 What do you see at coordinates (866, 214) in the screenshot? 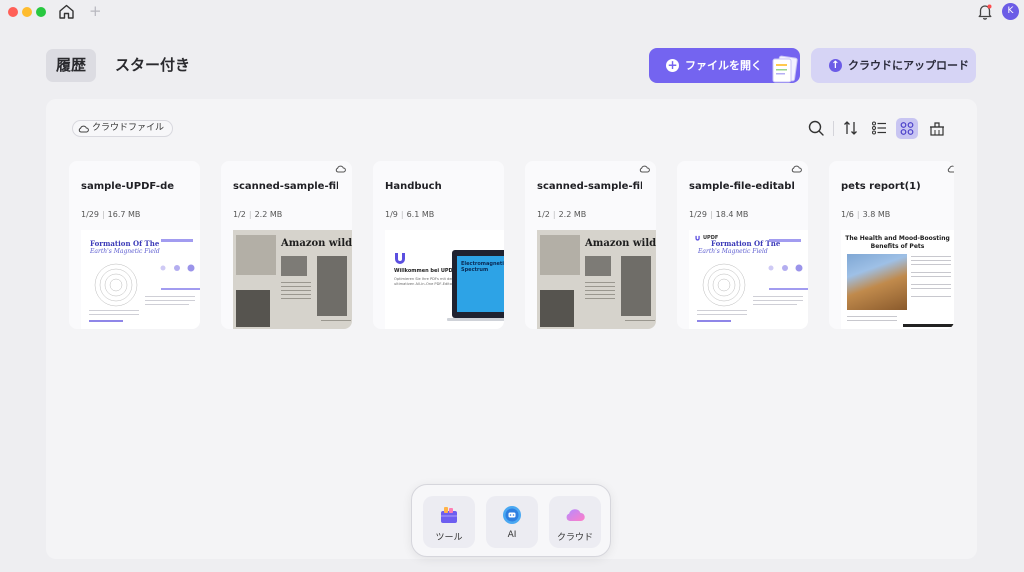
I see `file-meta: 1/6 | 3.8 MB` at bounding box center [866, 214].